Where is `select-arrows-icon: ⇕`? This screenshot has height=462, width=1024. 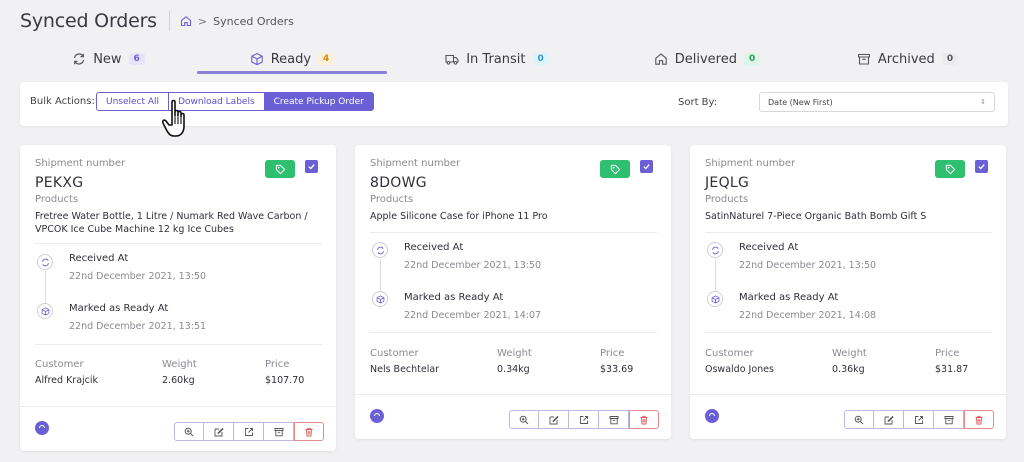 select-arrows-icon: ⇕ is located at coordinates (983, 102).